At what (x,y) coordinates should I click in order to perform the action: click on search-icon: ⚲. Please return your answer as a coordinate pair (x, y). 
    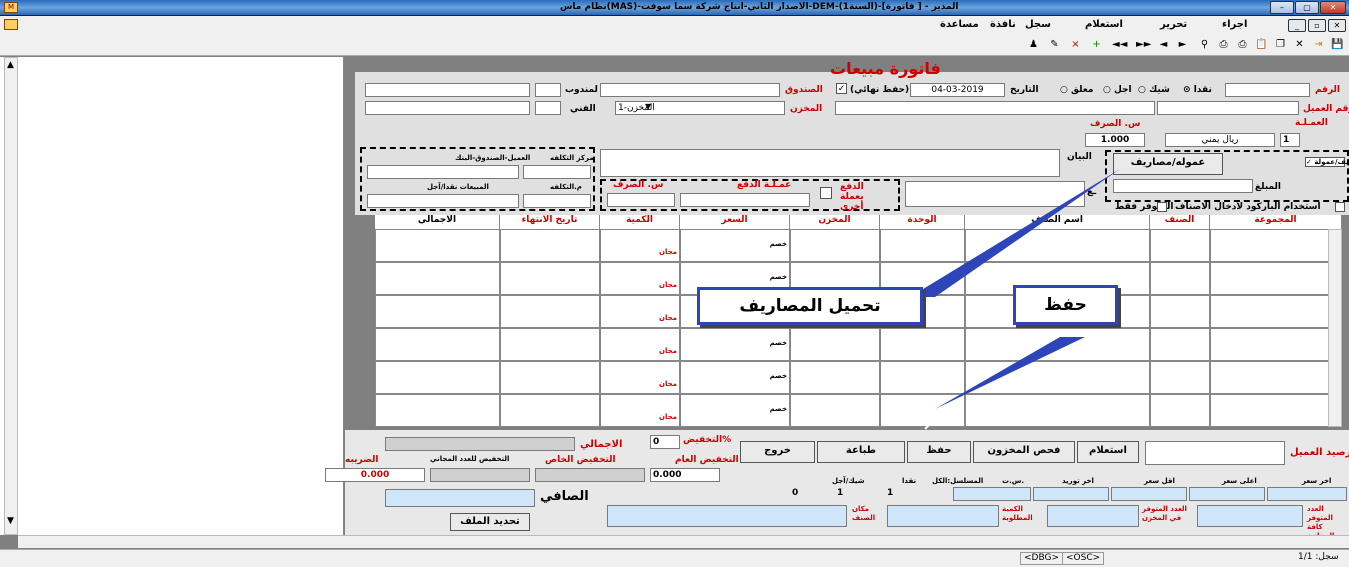
    Looking at the image, I should click on (1204, 45).